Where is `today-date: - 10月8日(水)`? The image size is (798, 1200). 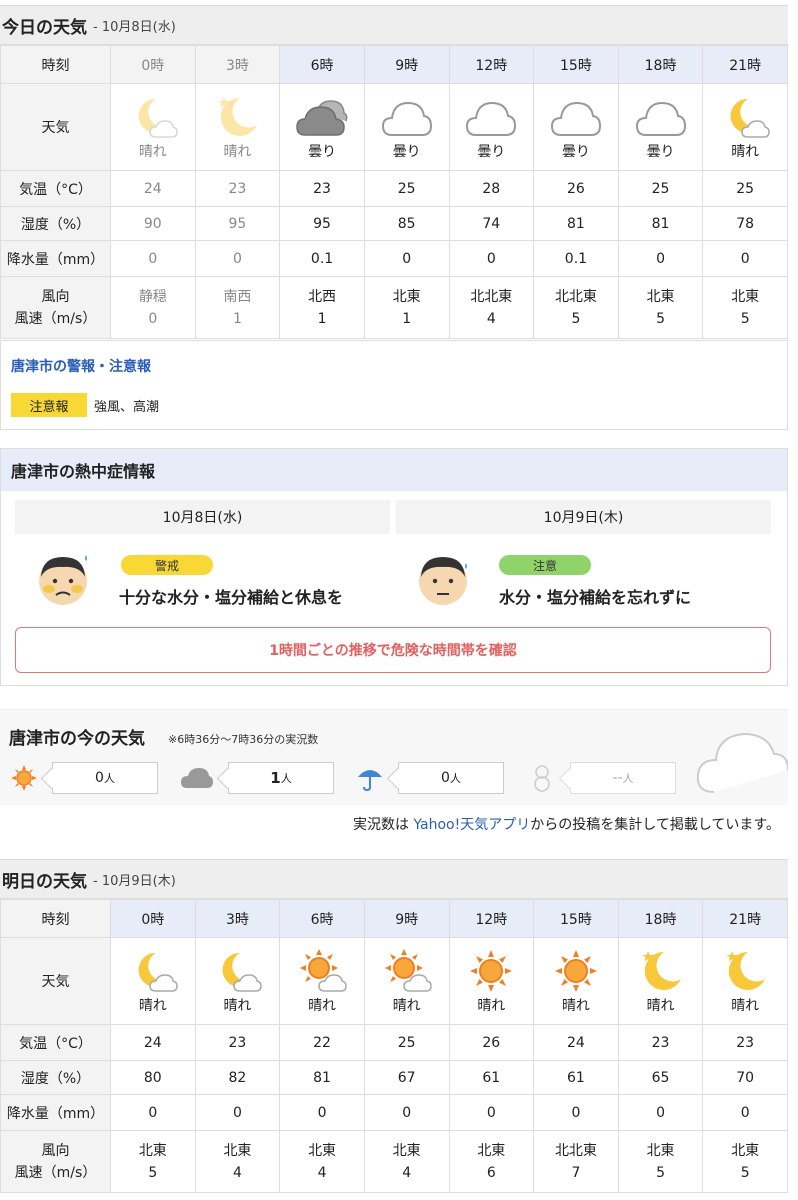 today-date: - 10月8日(水) is located at coordinates (134, 27).